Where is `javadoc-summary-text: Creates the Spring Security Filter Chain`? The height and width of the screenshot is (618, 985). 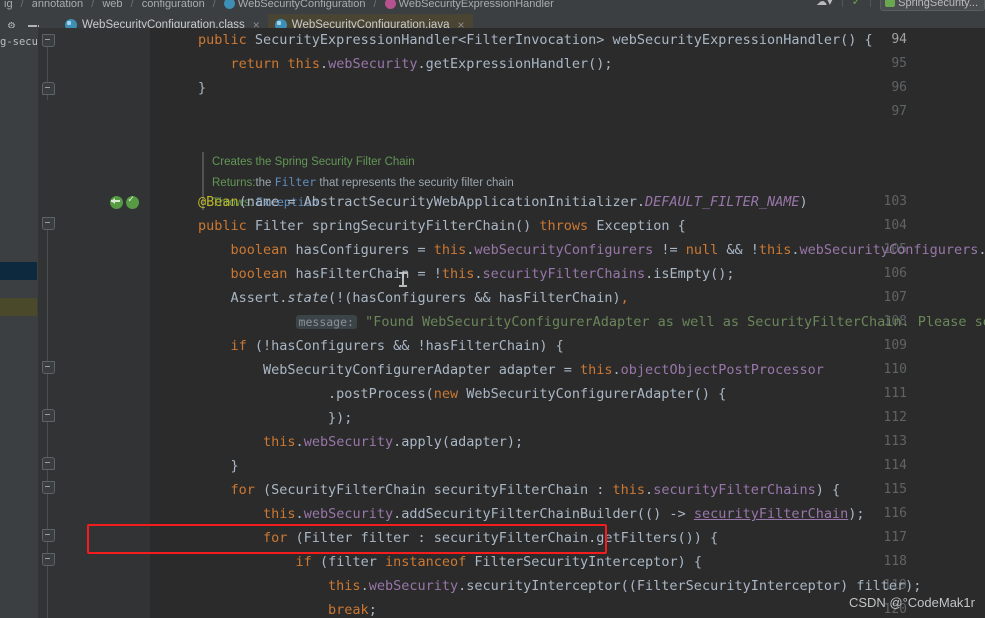 javadoc-summary-text: Creates the Spring Security Filter Chain is located at coordinates (313, 162).